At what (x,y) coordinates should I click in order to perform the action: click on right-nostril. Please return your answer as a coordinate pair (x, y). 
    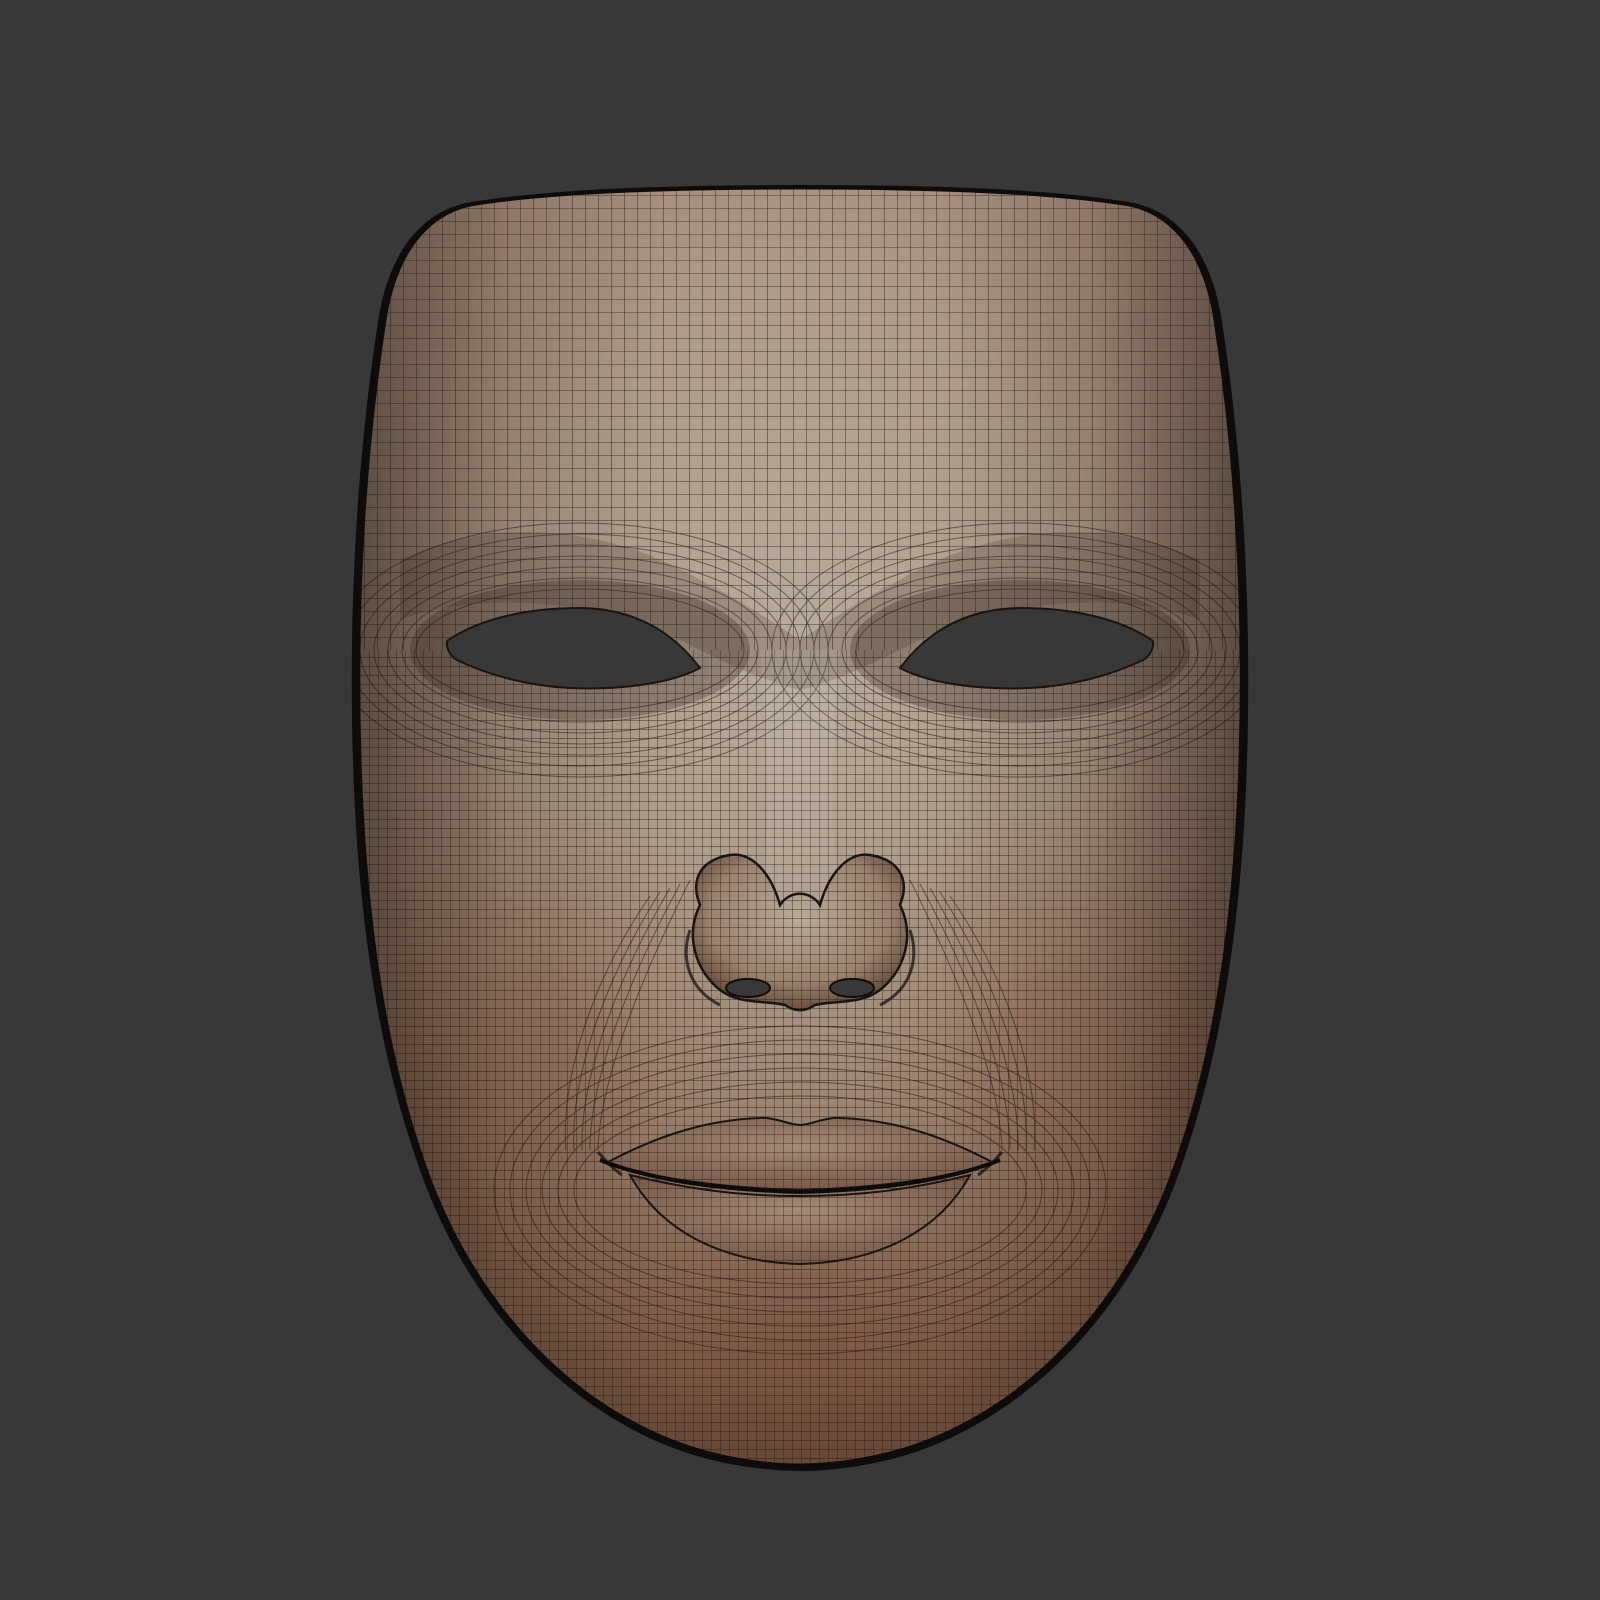
    Looking at the image, I should click on (852, 988).